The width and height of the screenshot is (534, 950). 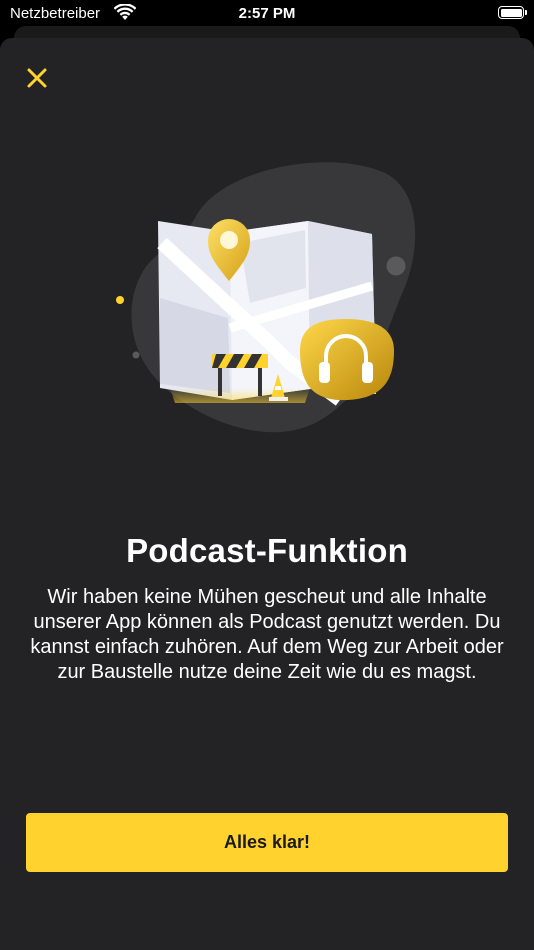 I want to click on confirm-button-label: Alles klar!, so click(x=267, y=842).